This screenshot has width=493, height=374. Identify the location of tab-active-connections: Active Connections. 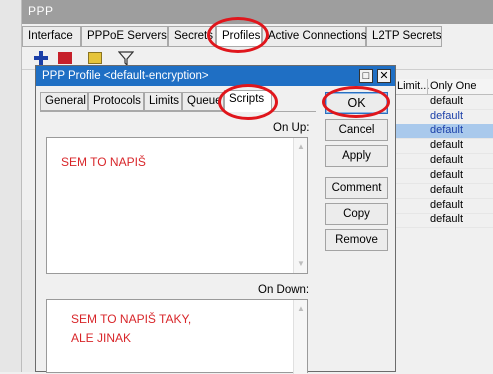
(314, 36).